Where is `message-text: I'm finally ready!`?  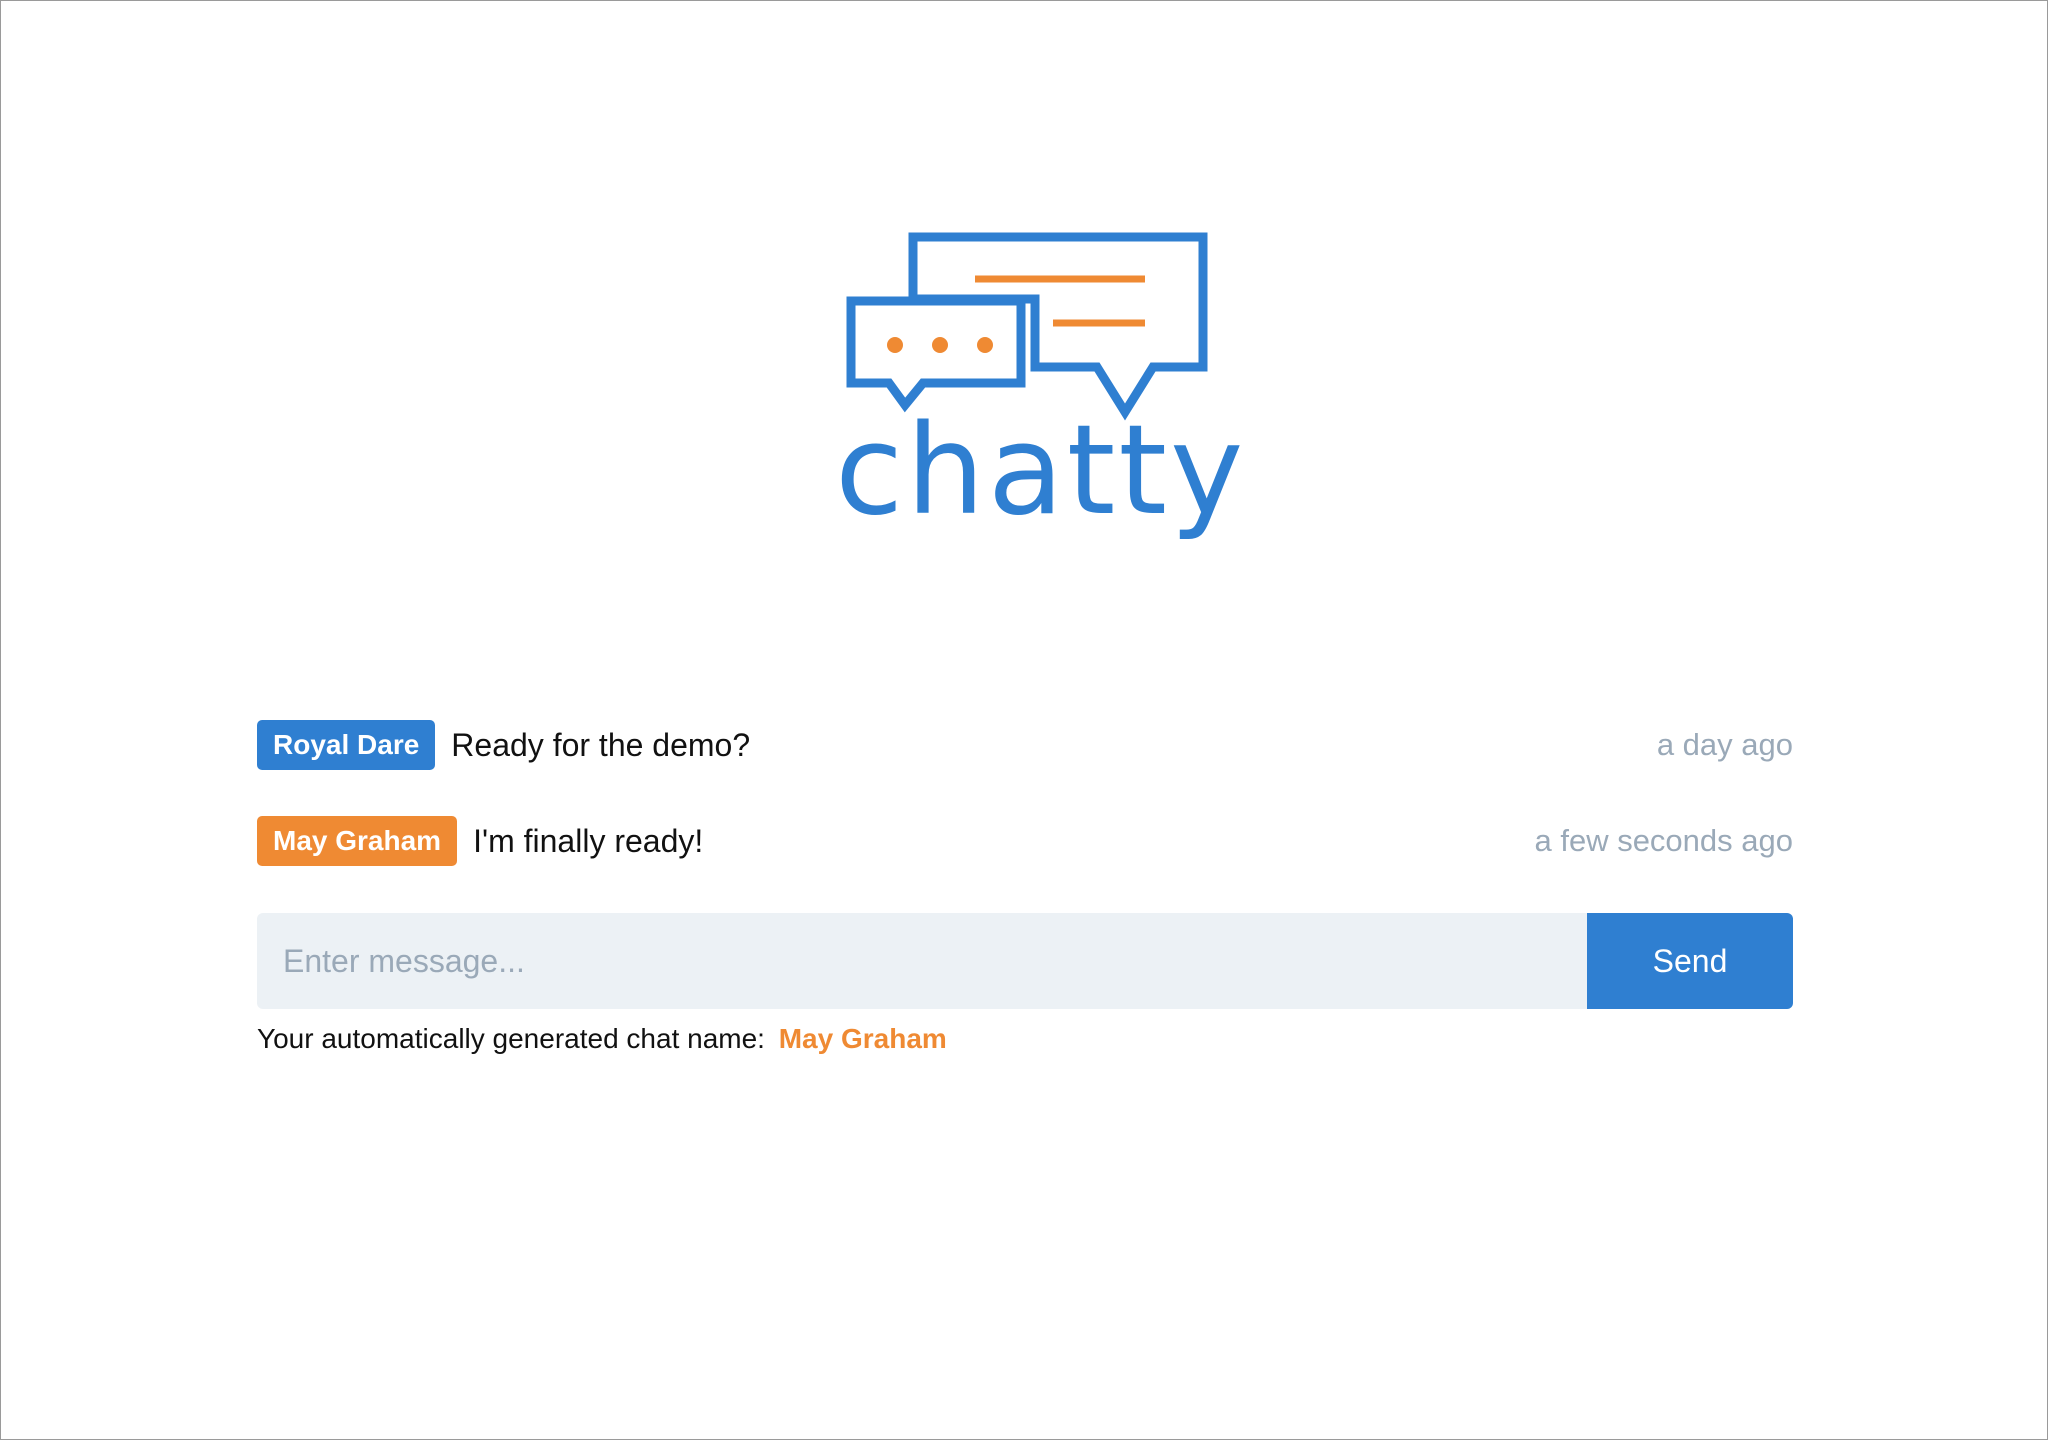 message-text: I'm finally ready! is located at coordinates (588, 840).